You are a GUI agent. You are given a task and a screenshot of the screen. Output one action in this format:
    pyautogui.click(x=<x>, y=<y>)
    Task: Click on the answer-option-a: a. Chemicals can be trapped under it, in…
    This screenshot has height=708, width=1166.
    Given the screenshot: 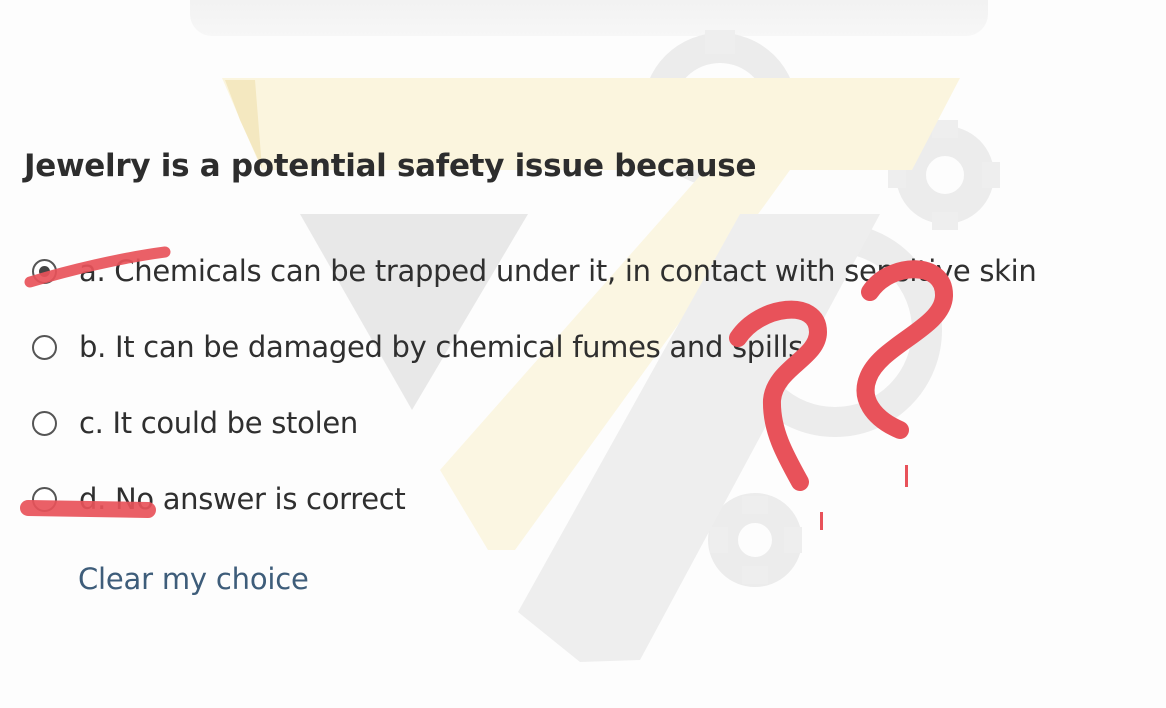 What is the action you would take?
    pyautogui.click(x=534, y=271)
    